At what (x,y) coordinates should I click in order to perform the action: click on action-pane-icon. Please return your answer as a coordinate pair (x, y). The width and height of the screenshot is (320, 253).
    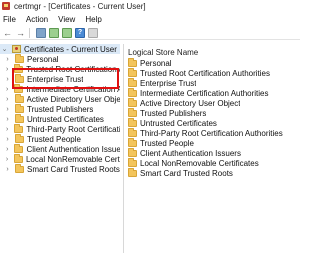
    Looking at the image, I should click on (93, 32).